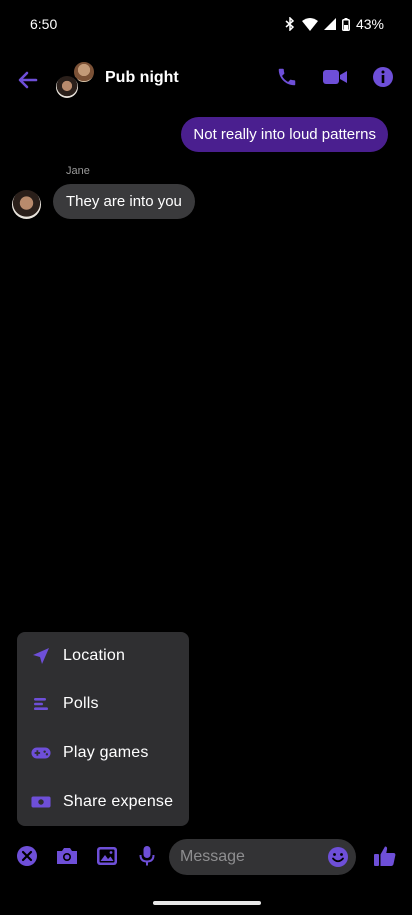  I want to click on incoming-message-bubble: They are into you, so click(124, 201).